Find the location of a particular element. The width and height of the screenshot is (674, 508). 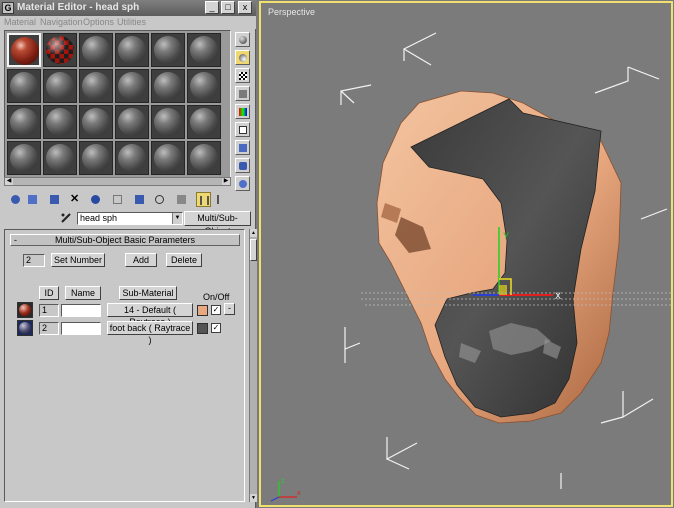

close-button: x is located at coordinates (245, 7).